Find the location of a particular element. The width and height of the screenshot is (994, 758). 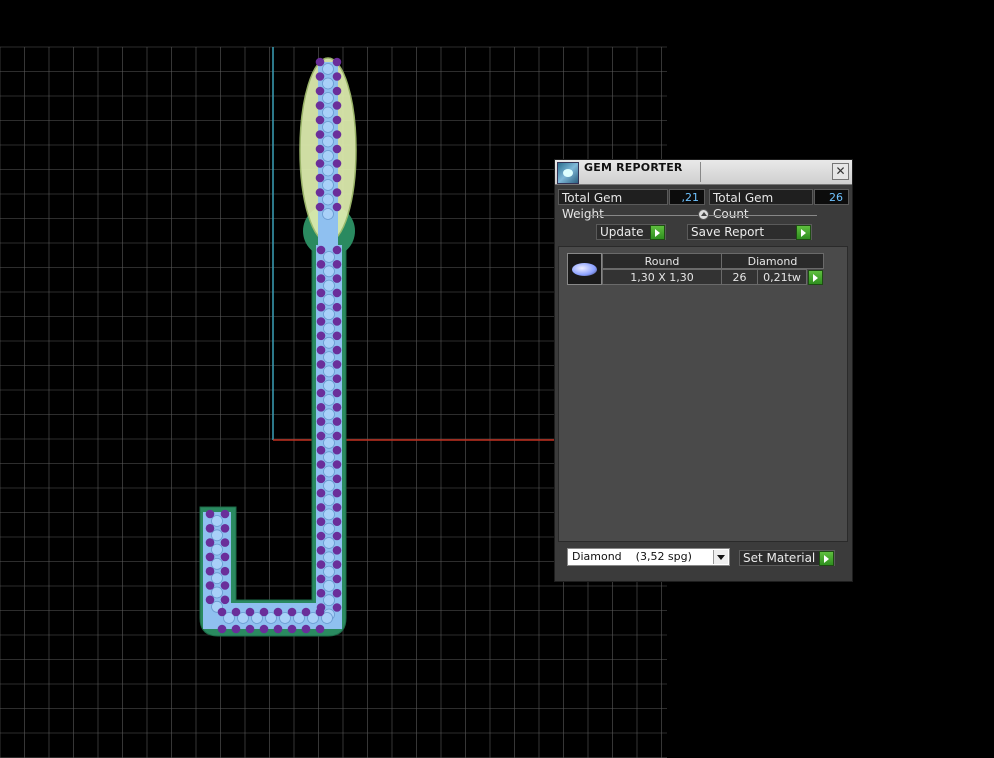

material-select-value: Diamond (3,52 spg) is located at coordinates (632, 556).